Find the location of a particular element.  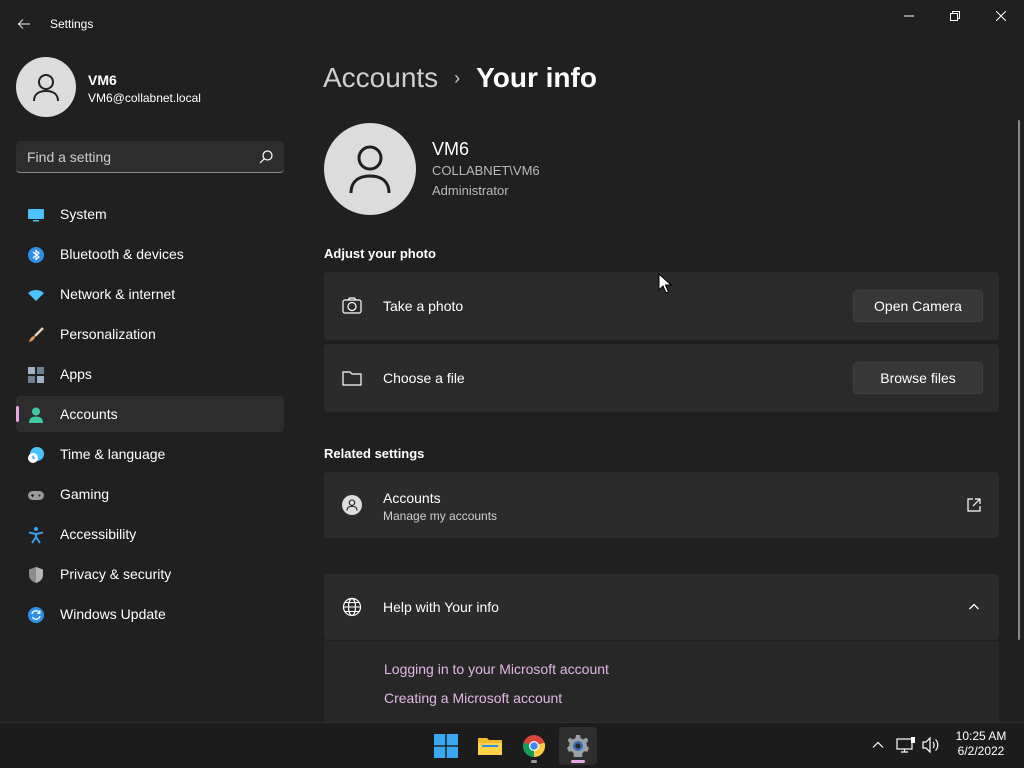

close-button is located at coordinates (1001, 16).